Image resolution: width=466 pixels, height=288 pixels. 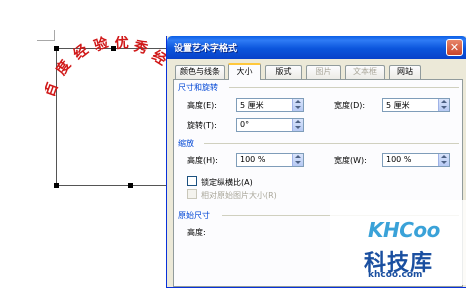 I want to click on close-icon: ✕, so click(x=454, y=47).